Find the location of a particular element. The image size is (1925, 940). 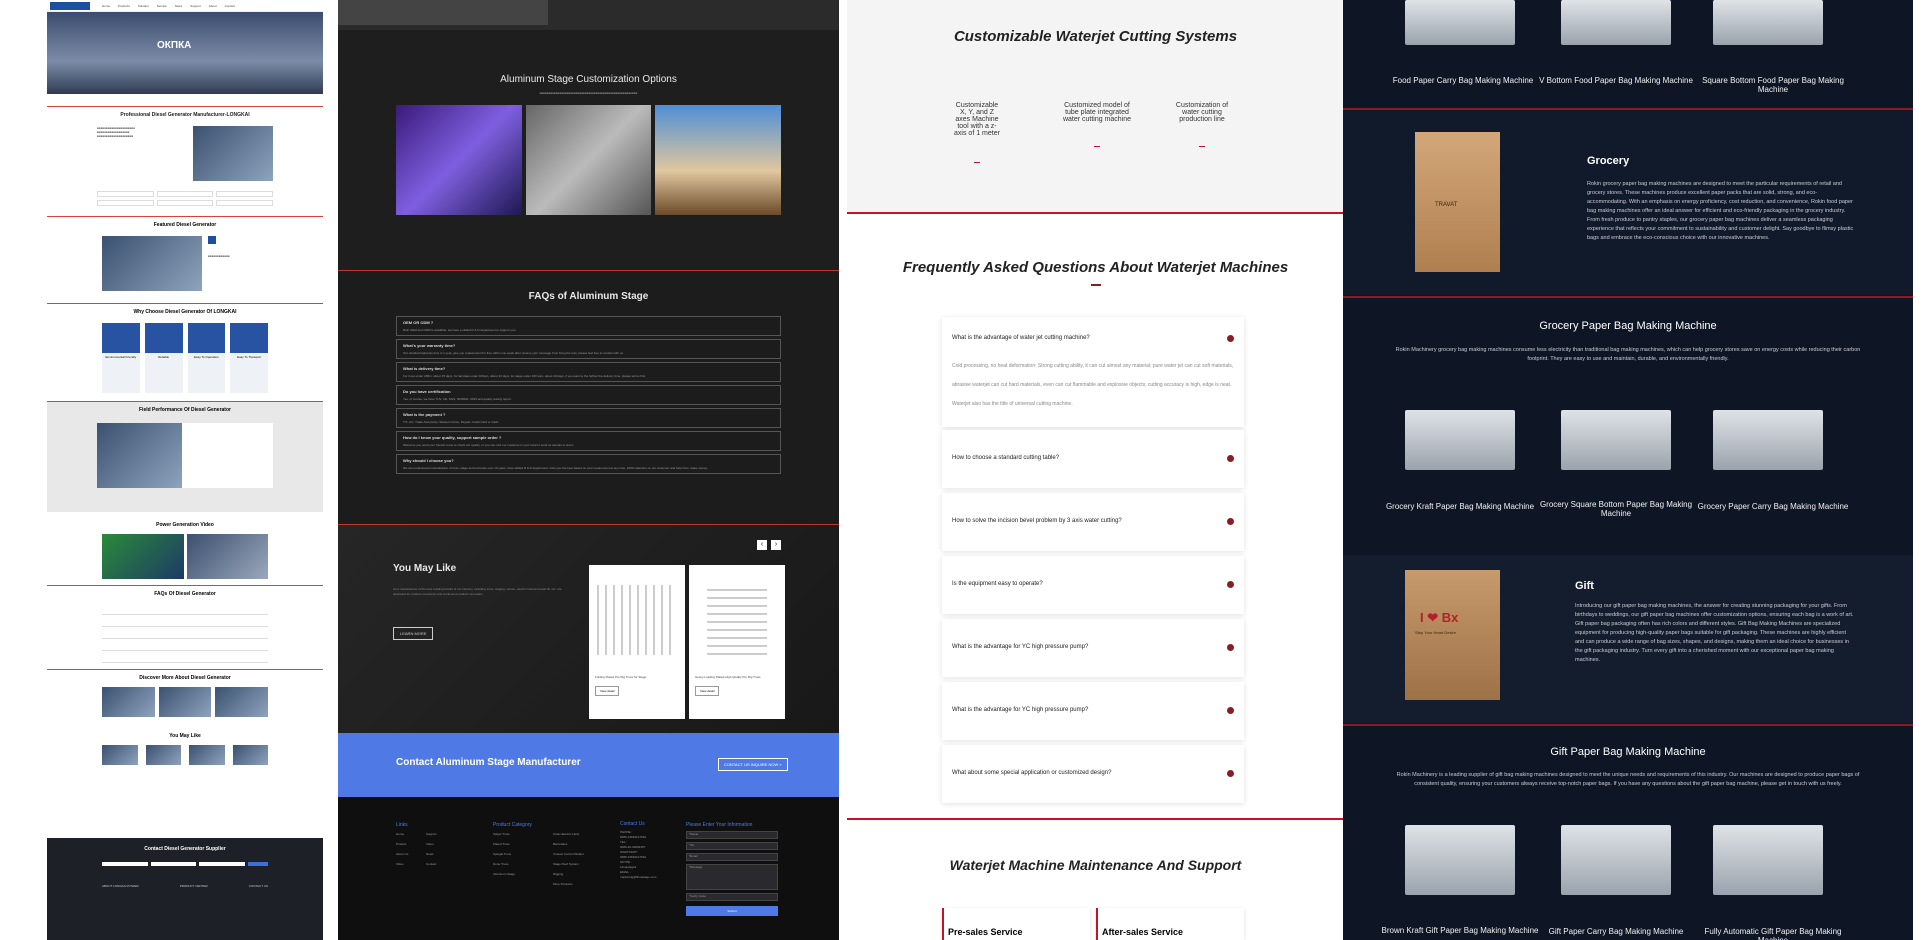

nav-item: Products is located at coordinates (124, 6).